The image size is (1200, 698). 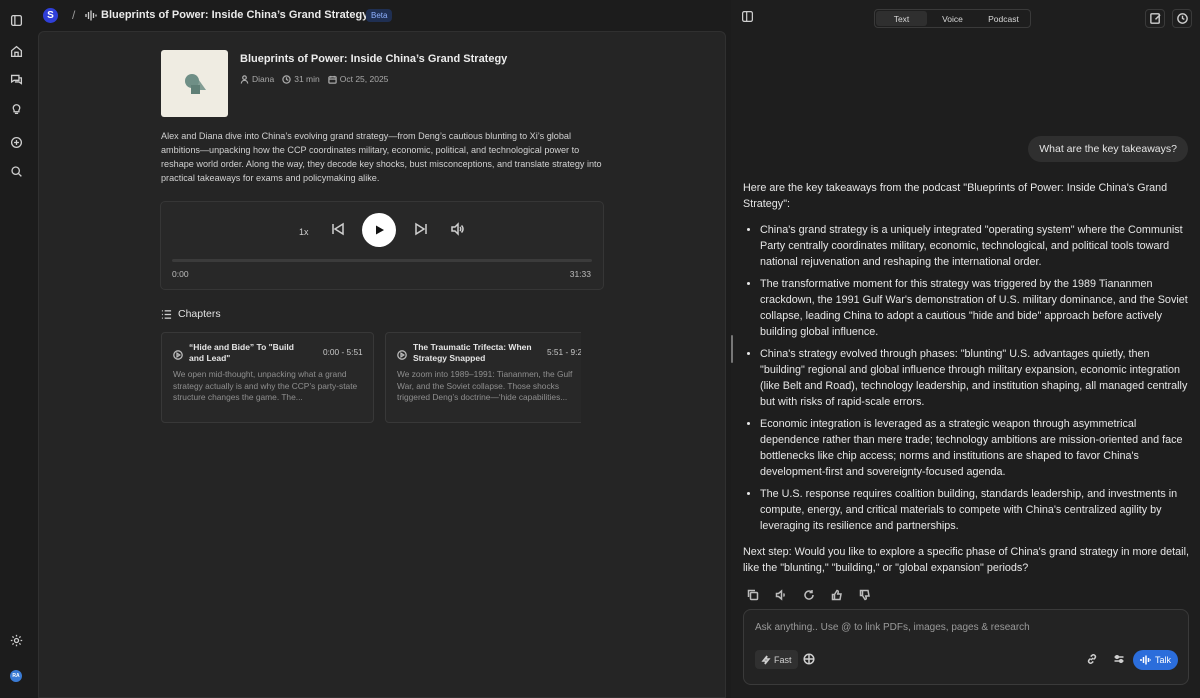 I want to click on calendar-icon, so click(x=332, y=79).